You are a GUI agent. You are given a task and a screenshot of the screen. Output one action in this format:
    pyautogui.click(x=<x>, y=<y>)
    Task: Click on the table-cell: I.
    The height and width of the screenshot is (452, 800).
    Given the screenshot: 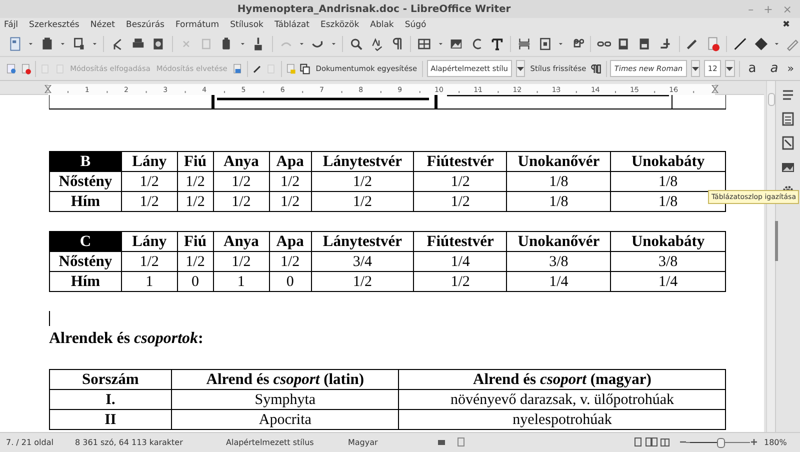 What is the action you would take?
    pyautogui.click(x=111, y=400)
    